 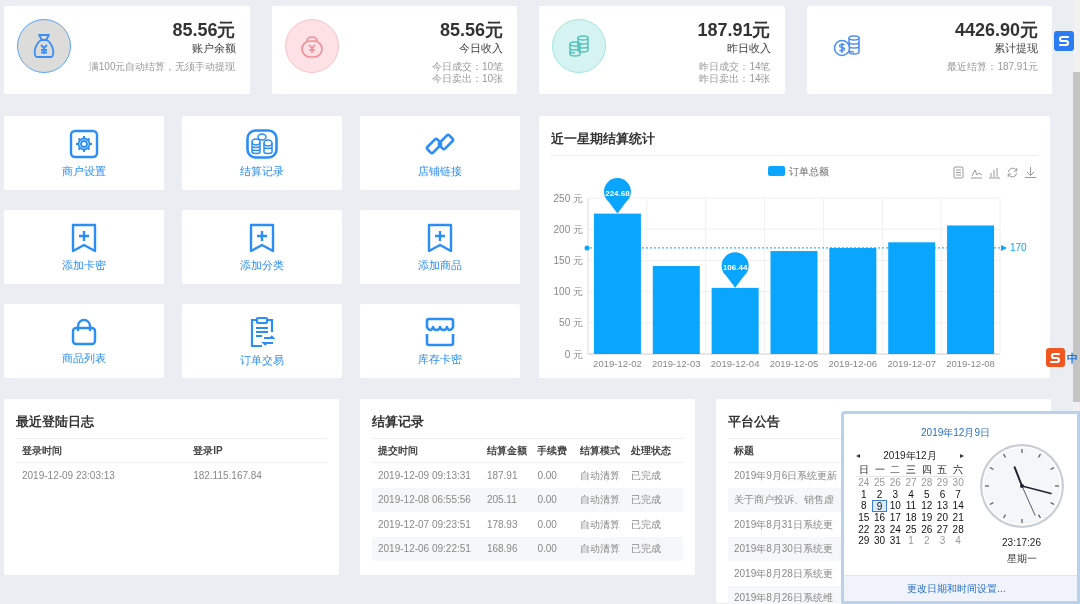 I want to click on stat-note: 今日成交：10笔, so click(x=467, y=67).